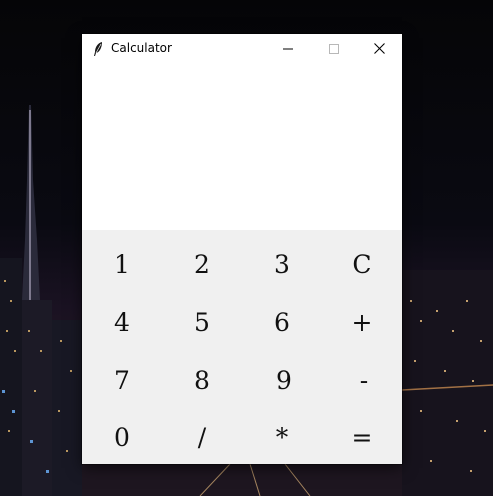 The image size is (493, 496). What do you see at coordinates (122, 380) in the screenshot?
I see `key-7: 7` at bounding box center [122, 380].